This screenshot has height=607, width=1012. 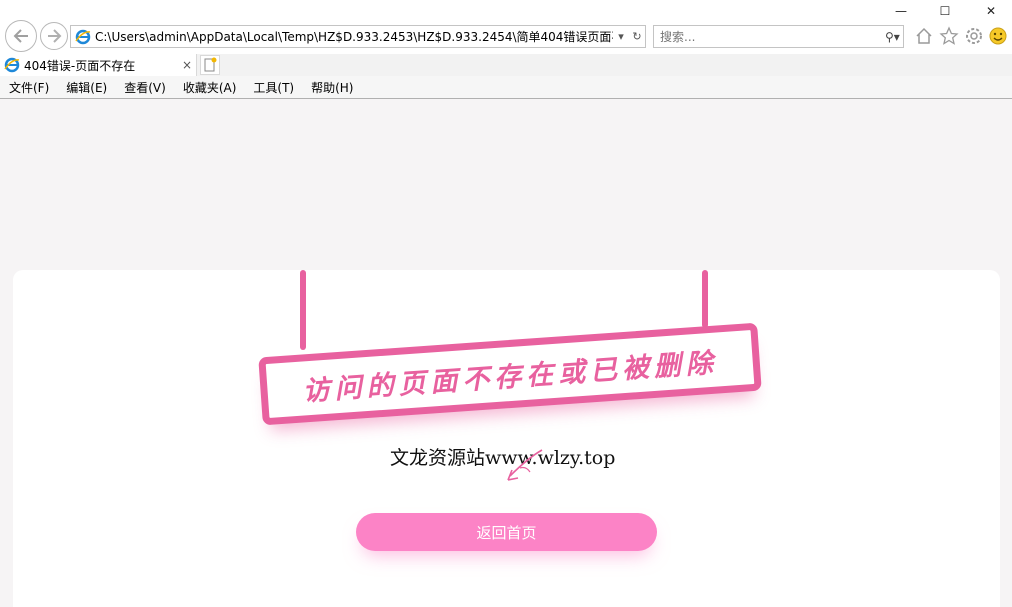 What do you see at coordinates (209, 87) in the screenshot?
I see `menu-favorites: 收藏夹(A)` at bounding box center [209, 87].